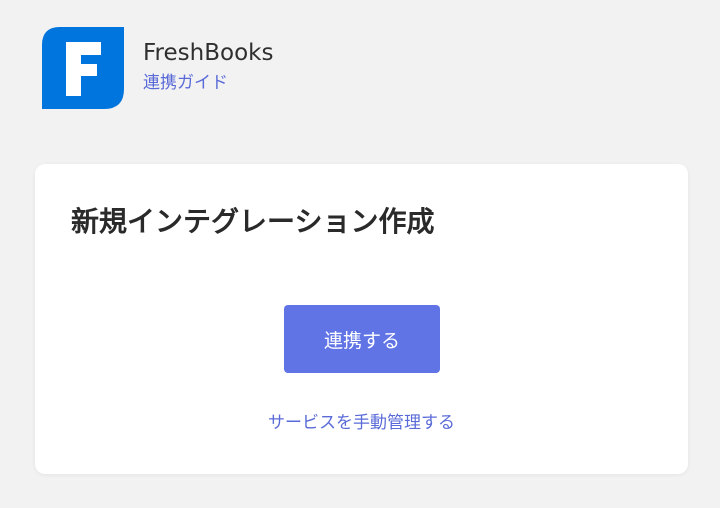  Describe the element at coordinates (361, 423) in the screenshot. I see `manual-manage-link: サービスを手動管理する` at that location.